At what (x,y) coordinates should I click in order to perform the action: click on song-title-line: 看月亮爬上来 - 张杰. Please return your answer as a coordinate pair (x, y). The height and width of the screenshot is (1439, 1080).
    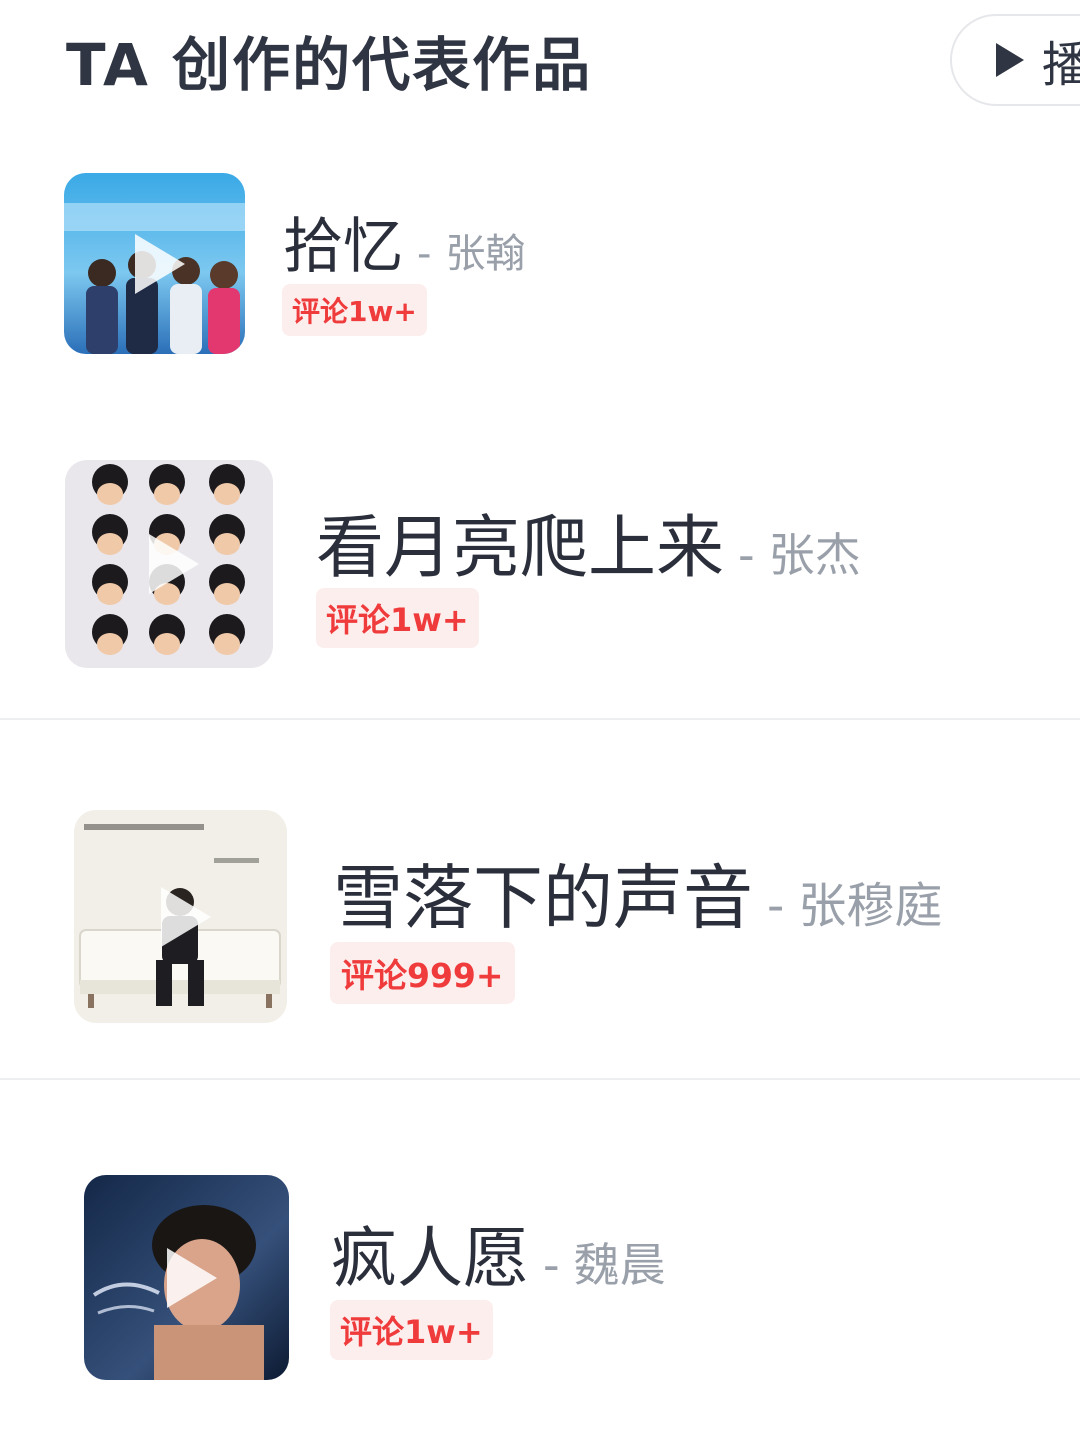
    Looking at the image, I should click on (588, 541).